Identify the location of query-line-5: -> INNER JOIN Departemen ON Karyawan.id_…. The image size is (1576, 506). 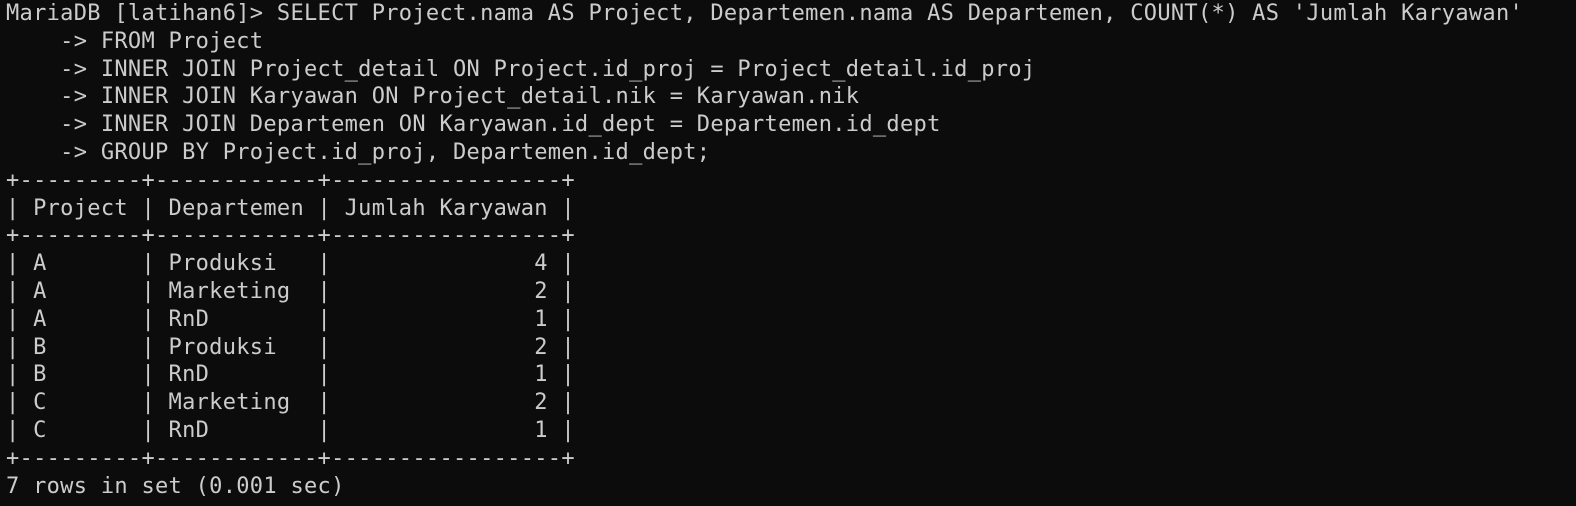
(473, 125).